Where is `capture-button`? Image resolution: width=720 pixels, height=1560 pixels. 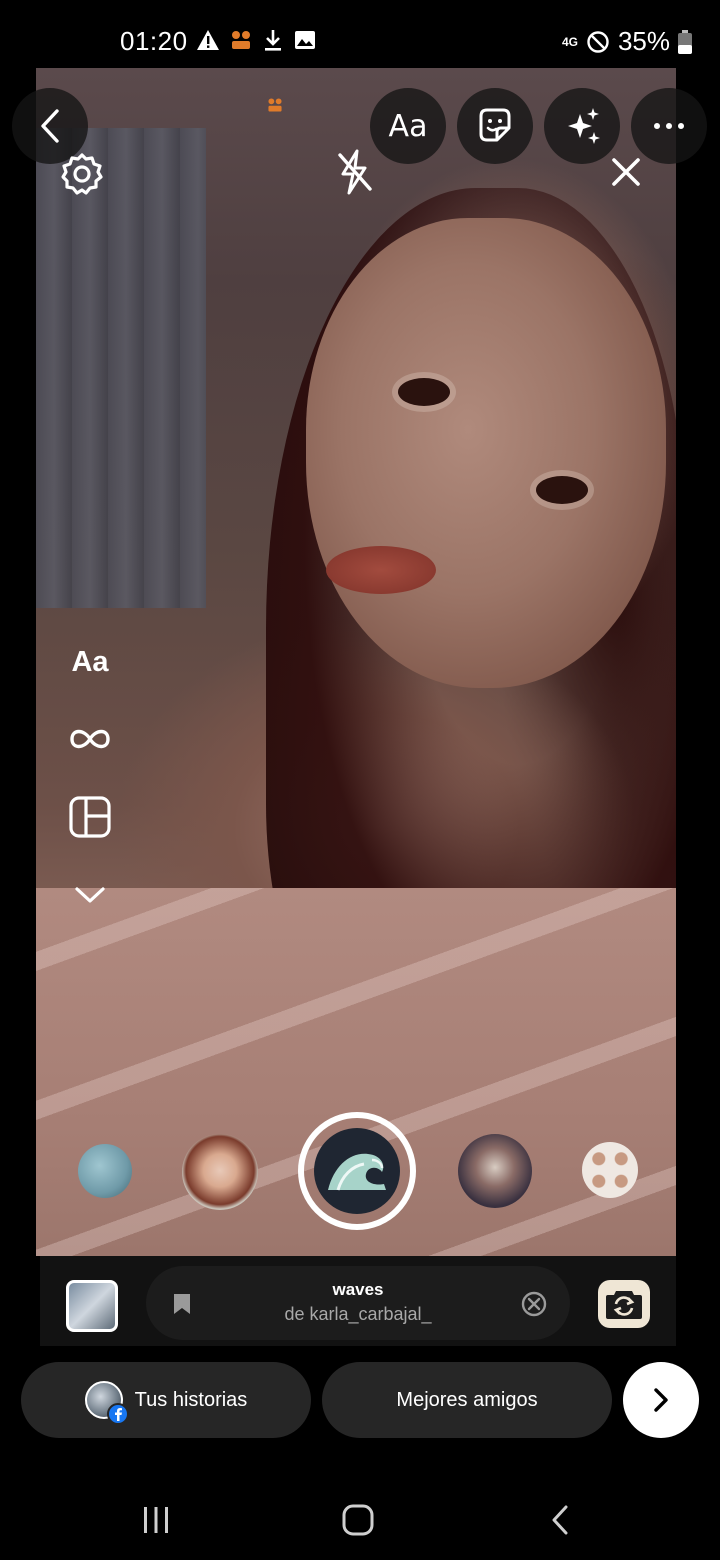 capture-button is located at coordinates (357, 1171).